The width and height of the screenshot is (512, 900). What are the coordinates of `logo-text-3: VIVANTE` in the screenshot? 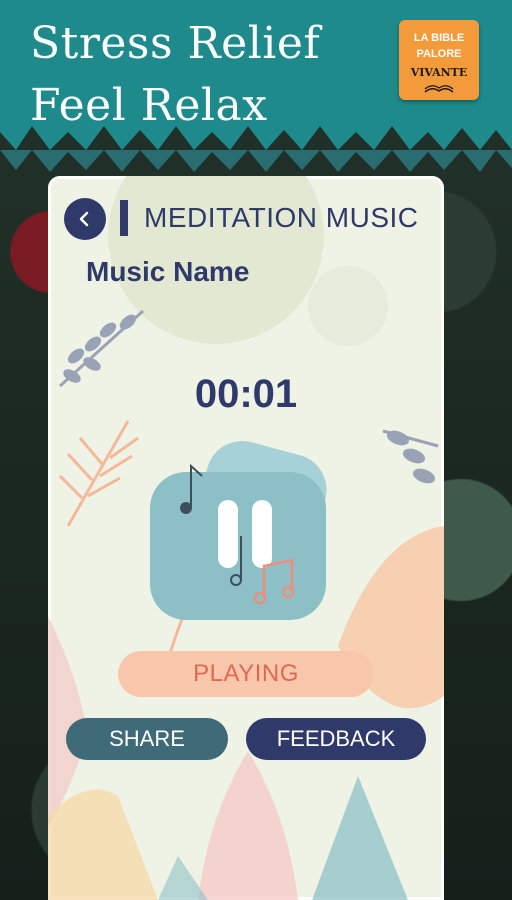 It's located at (439, 72).